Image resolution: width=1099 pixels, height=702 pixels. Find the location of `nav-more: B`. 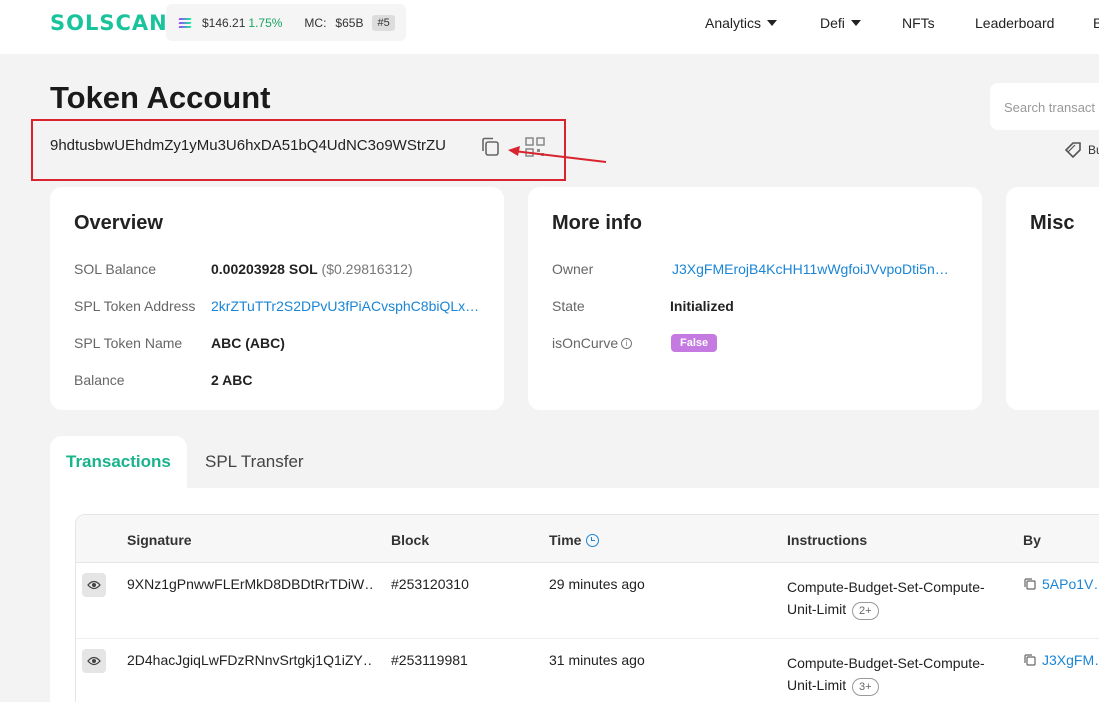

nav-more: B is located at coordinates (1096, 23).